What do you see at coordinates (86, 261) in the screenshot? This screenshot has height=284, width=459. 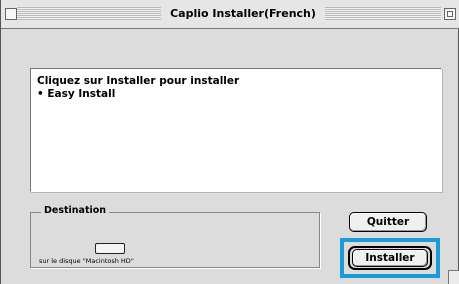 I see `destination-disk-caption: sur le disque "Macintosh HD"` at bounding box center [86, 261].